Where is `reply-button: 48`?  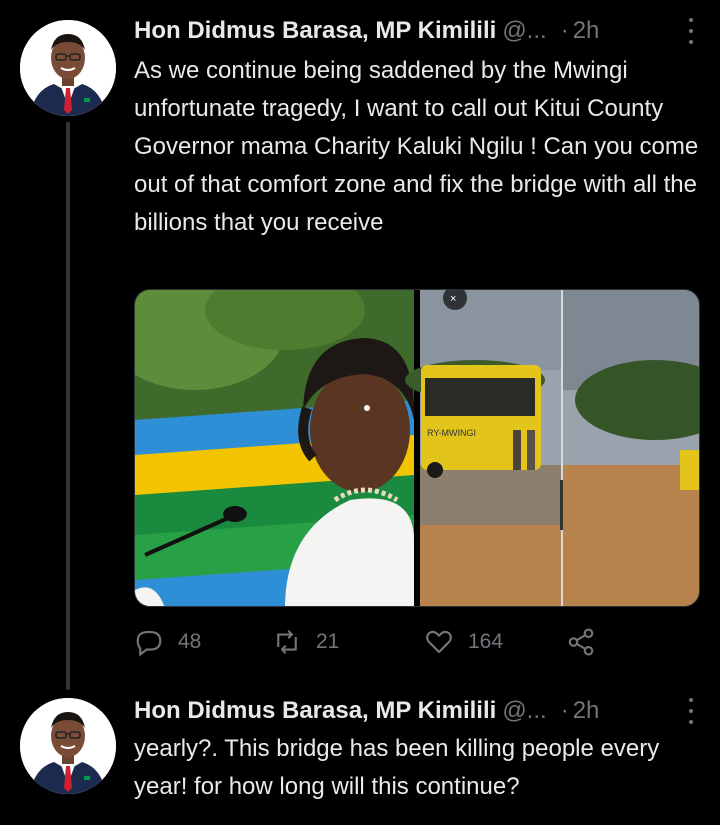
reply-button: 48 is located at coordinates (167, 642).